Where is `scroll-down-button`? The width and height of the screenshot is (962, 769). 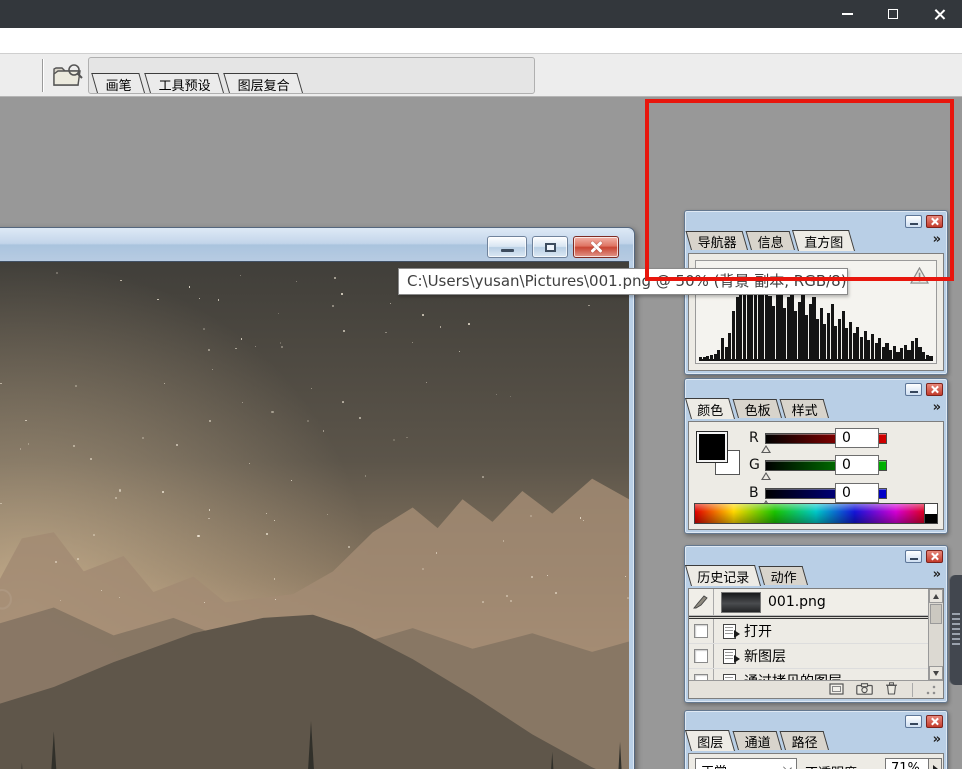
scroll-down-button is located at coordinates (936, 673).